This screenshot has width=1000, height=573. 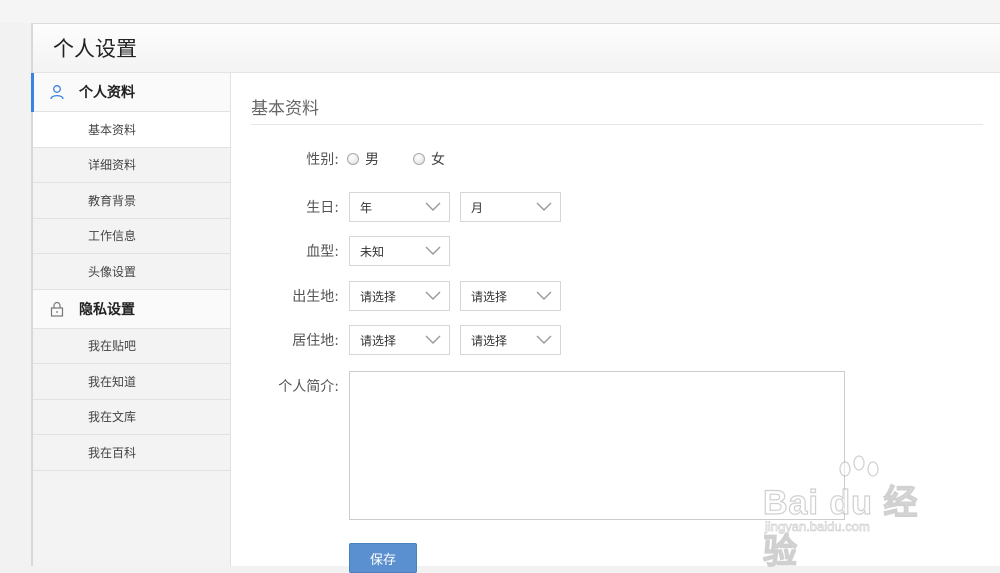 I want to click on bio-textarea, so click(x=597, y=445).